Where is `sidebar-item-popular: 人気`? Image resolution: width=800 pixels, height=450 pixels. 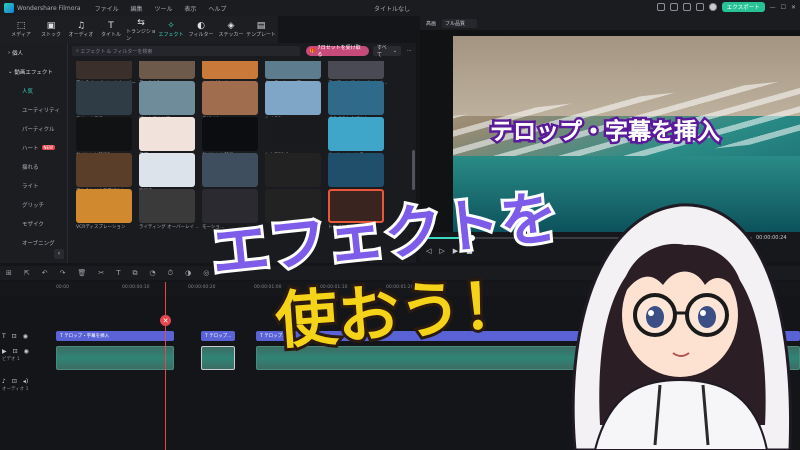 sidebar-item-popular: 人気 is located at coordinates (33, 90).